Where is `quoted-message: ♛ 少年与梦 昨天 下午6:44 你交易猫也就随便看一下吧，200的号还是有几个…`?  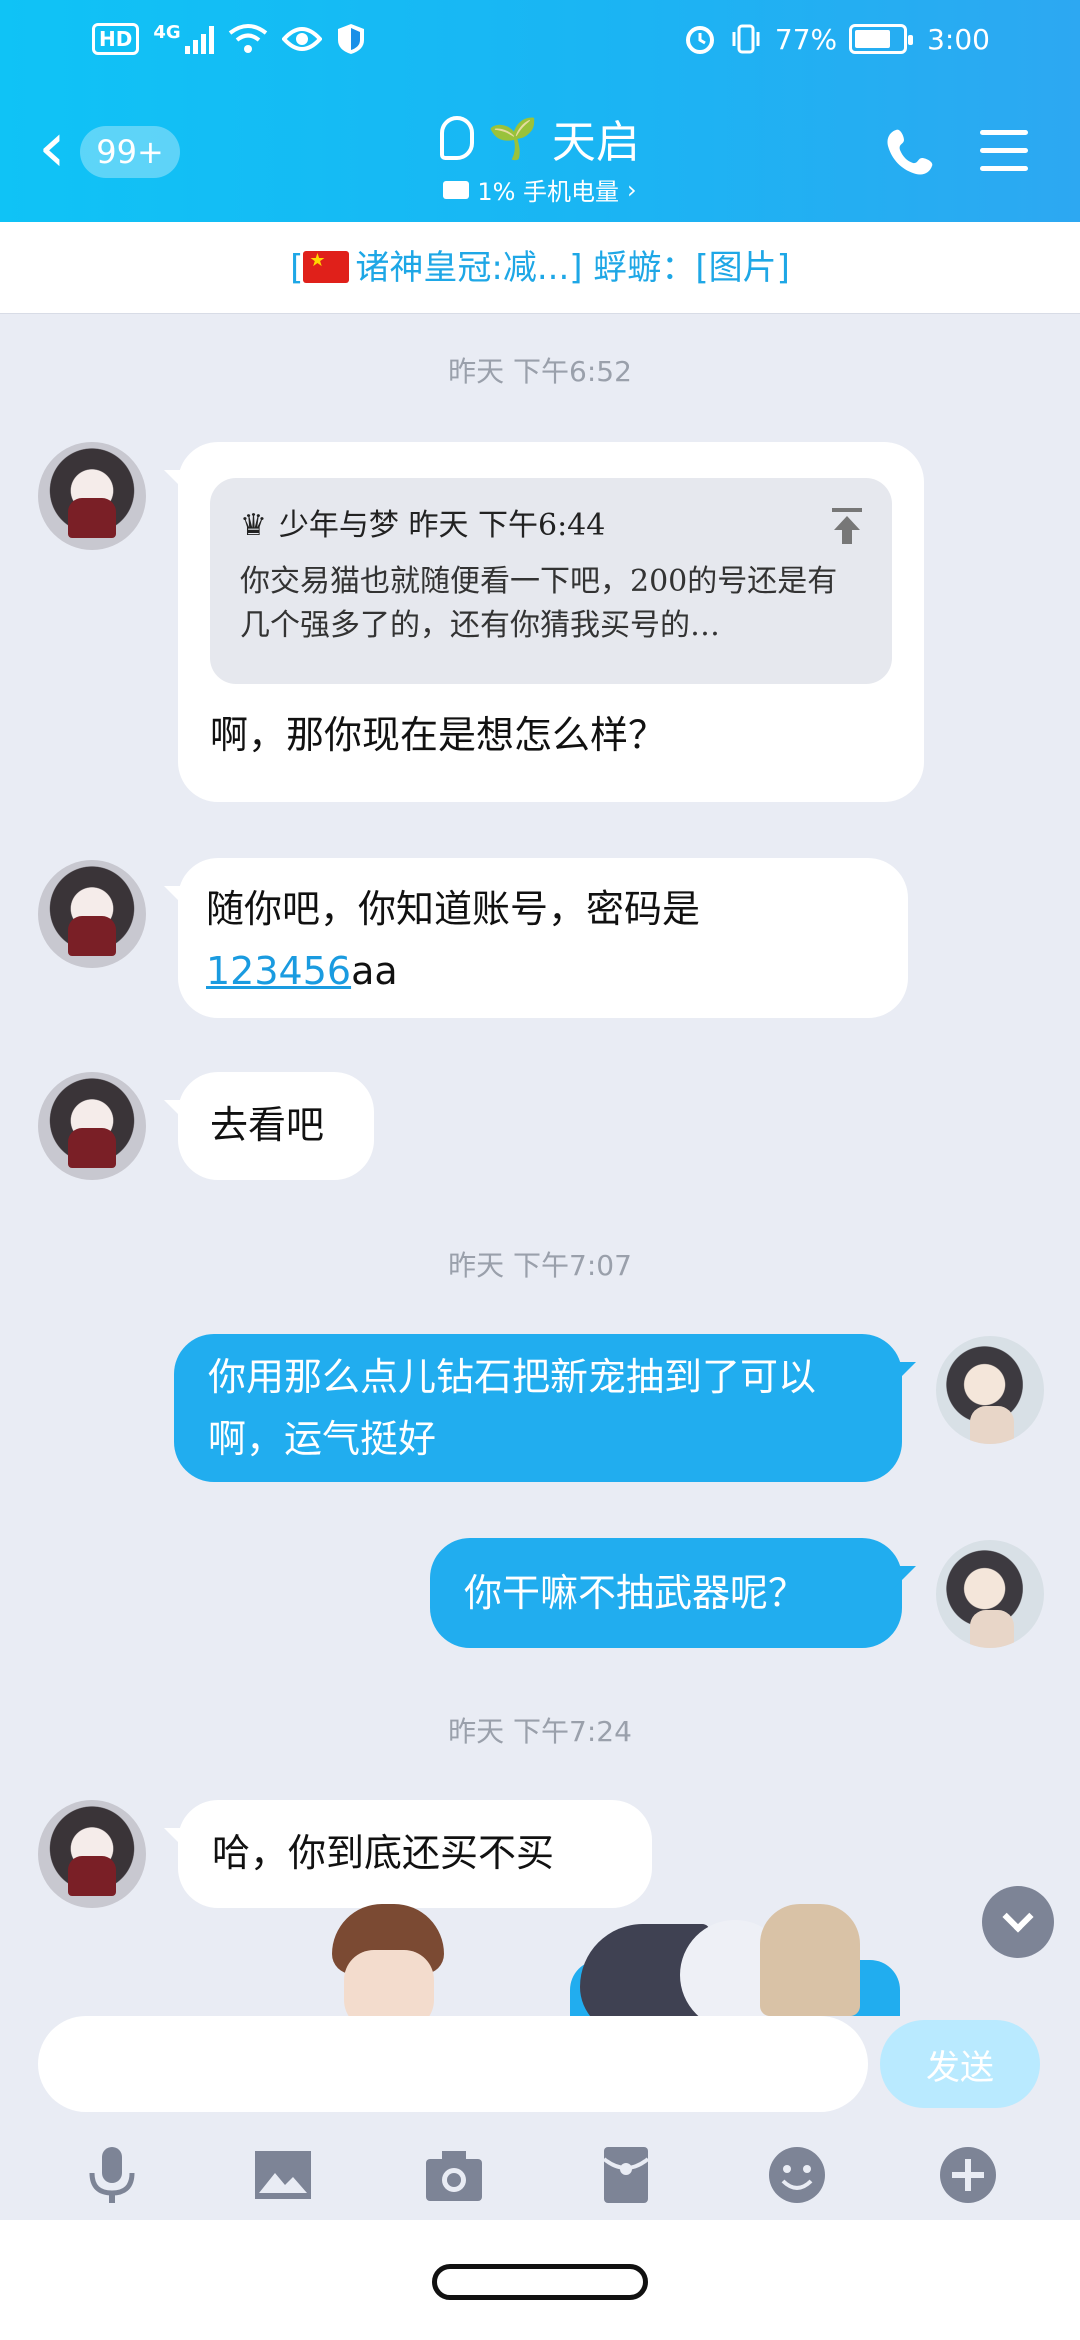 quoted-message: ♛ 少年与梦 昨天 下午6:44 你交易猫也就随便看一下吧，200的号还是有几个… is located at coordinates (551, 581).